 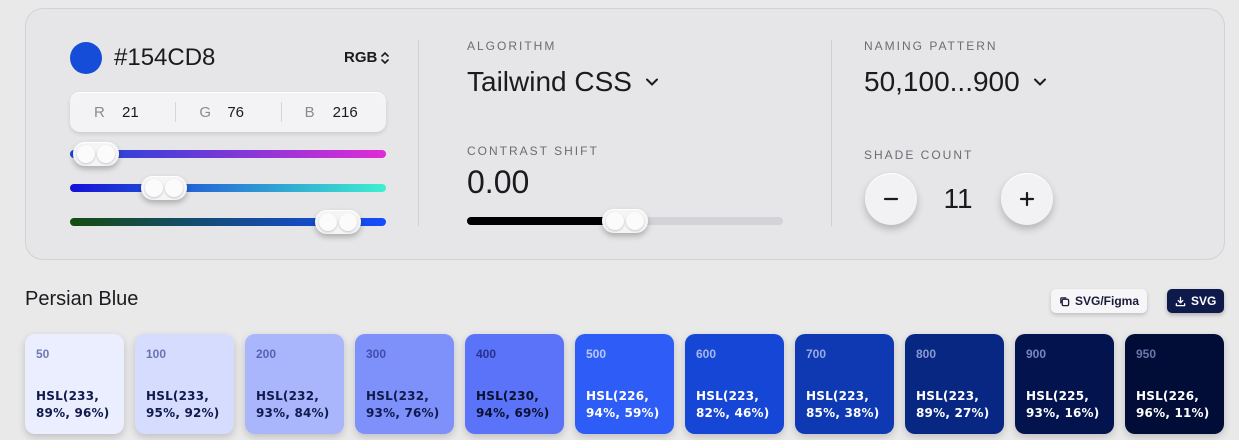 What do you see at coordinates (385, 58) in the screenshot?
I see `updown-chevron-icon` at bounding box center [385, 58].